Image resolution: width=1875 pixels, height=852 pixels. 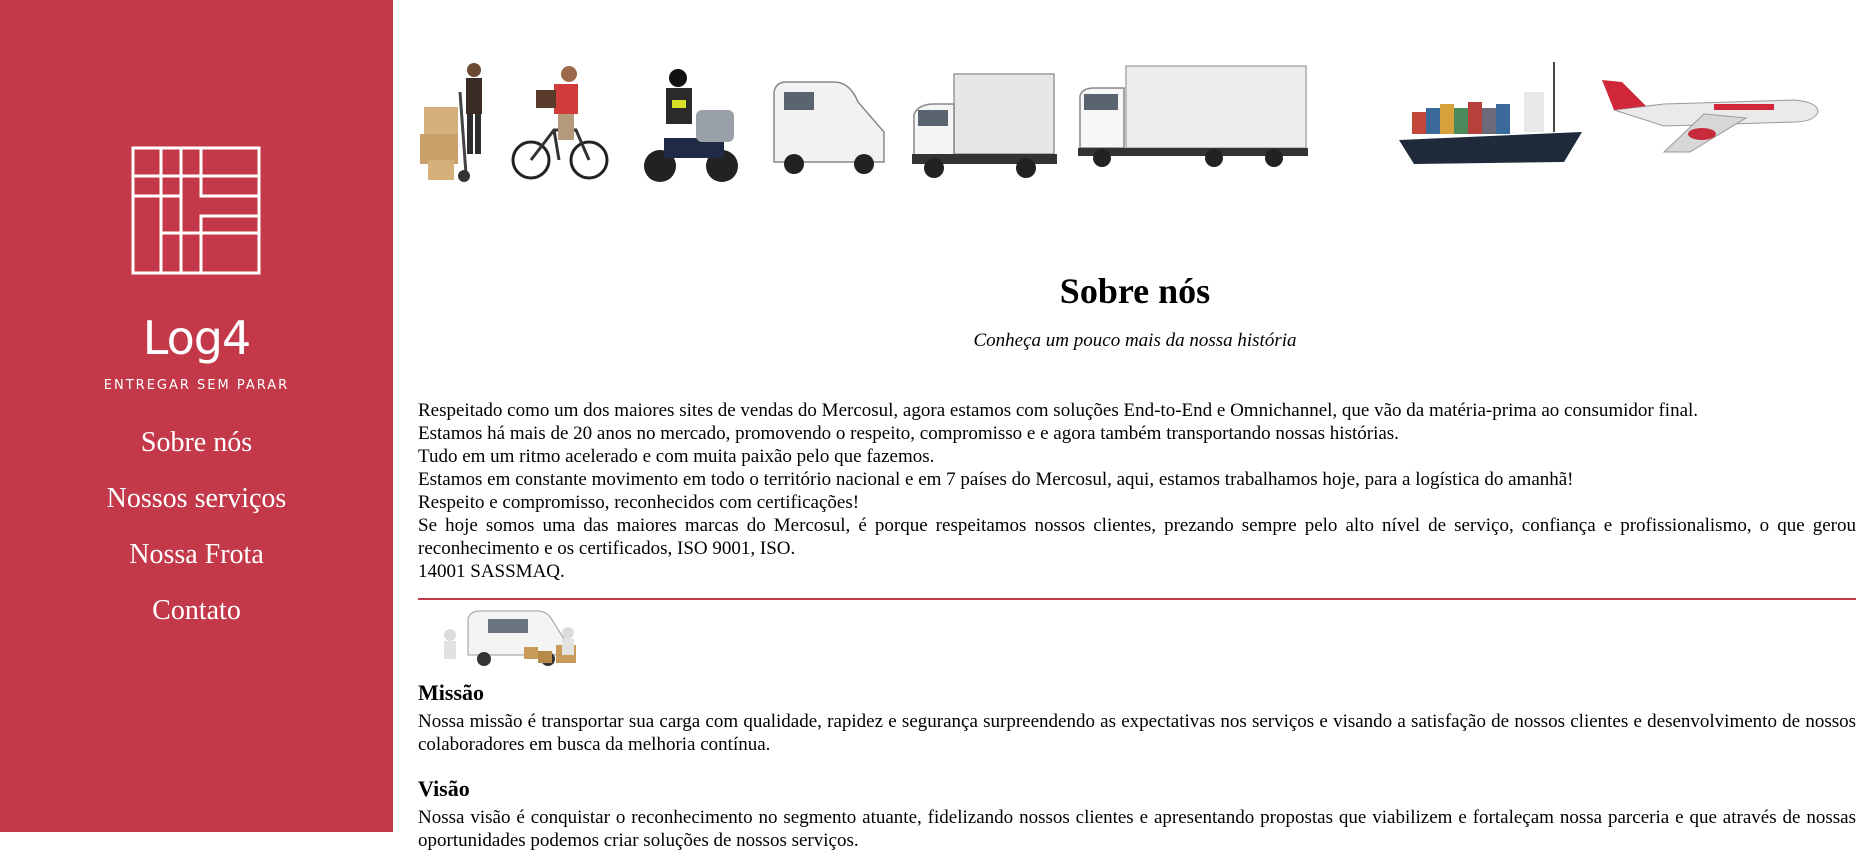 I want to click on page-subtitle: Conheça um pouco mais da nossa história, so click(x=1135, y=340).